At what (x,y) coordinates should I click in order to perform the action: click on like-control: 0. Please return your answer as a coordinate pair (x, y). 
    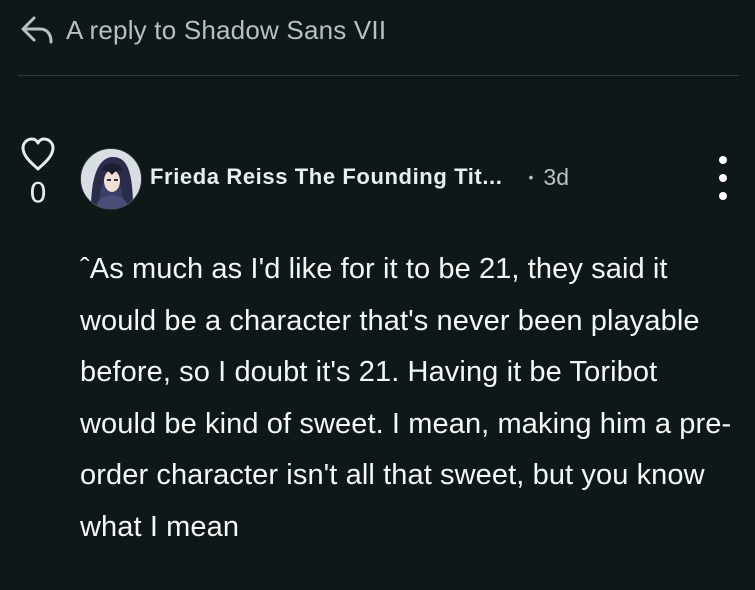
    Looking at the image, I should click on (38, 172).